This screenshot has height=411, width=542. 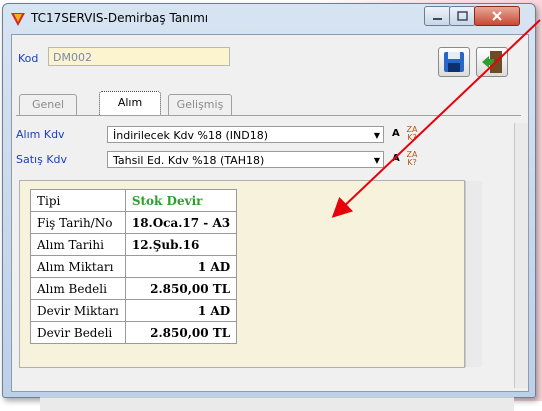 I want to click on exit-button, so click(x=492, y=62).